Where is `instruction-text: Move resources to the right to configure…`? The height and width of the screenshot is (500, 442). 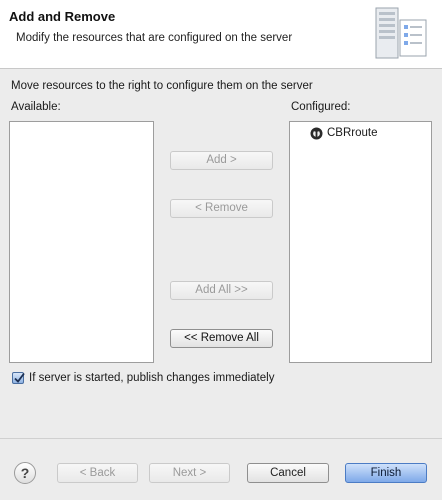
instruction-text: Move resources to the right to configure… is located at coordinates (162, 86).